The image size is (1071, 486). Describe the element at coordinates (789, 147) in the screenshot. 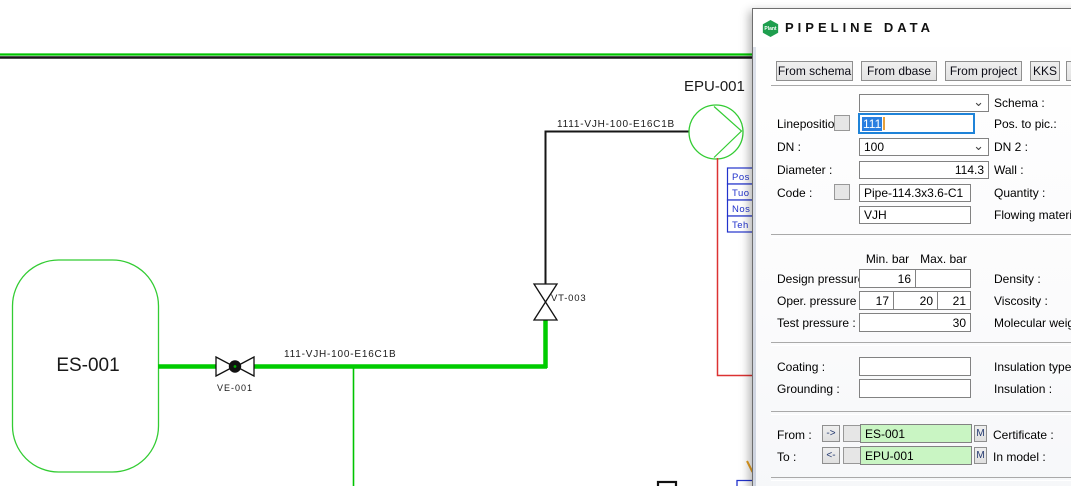

I see `dn-label: DN :` at that location.